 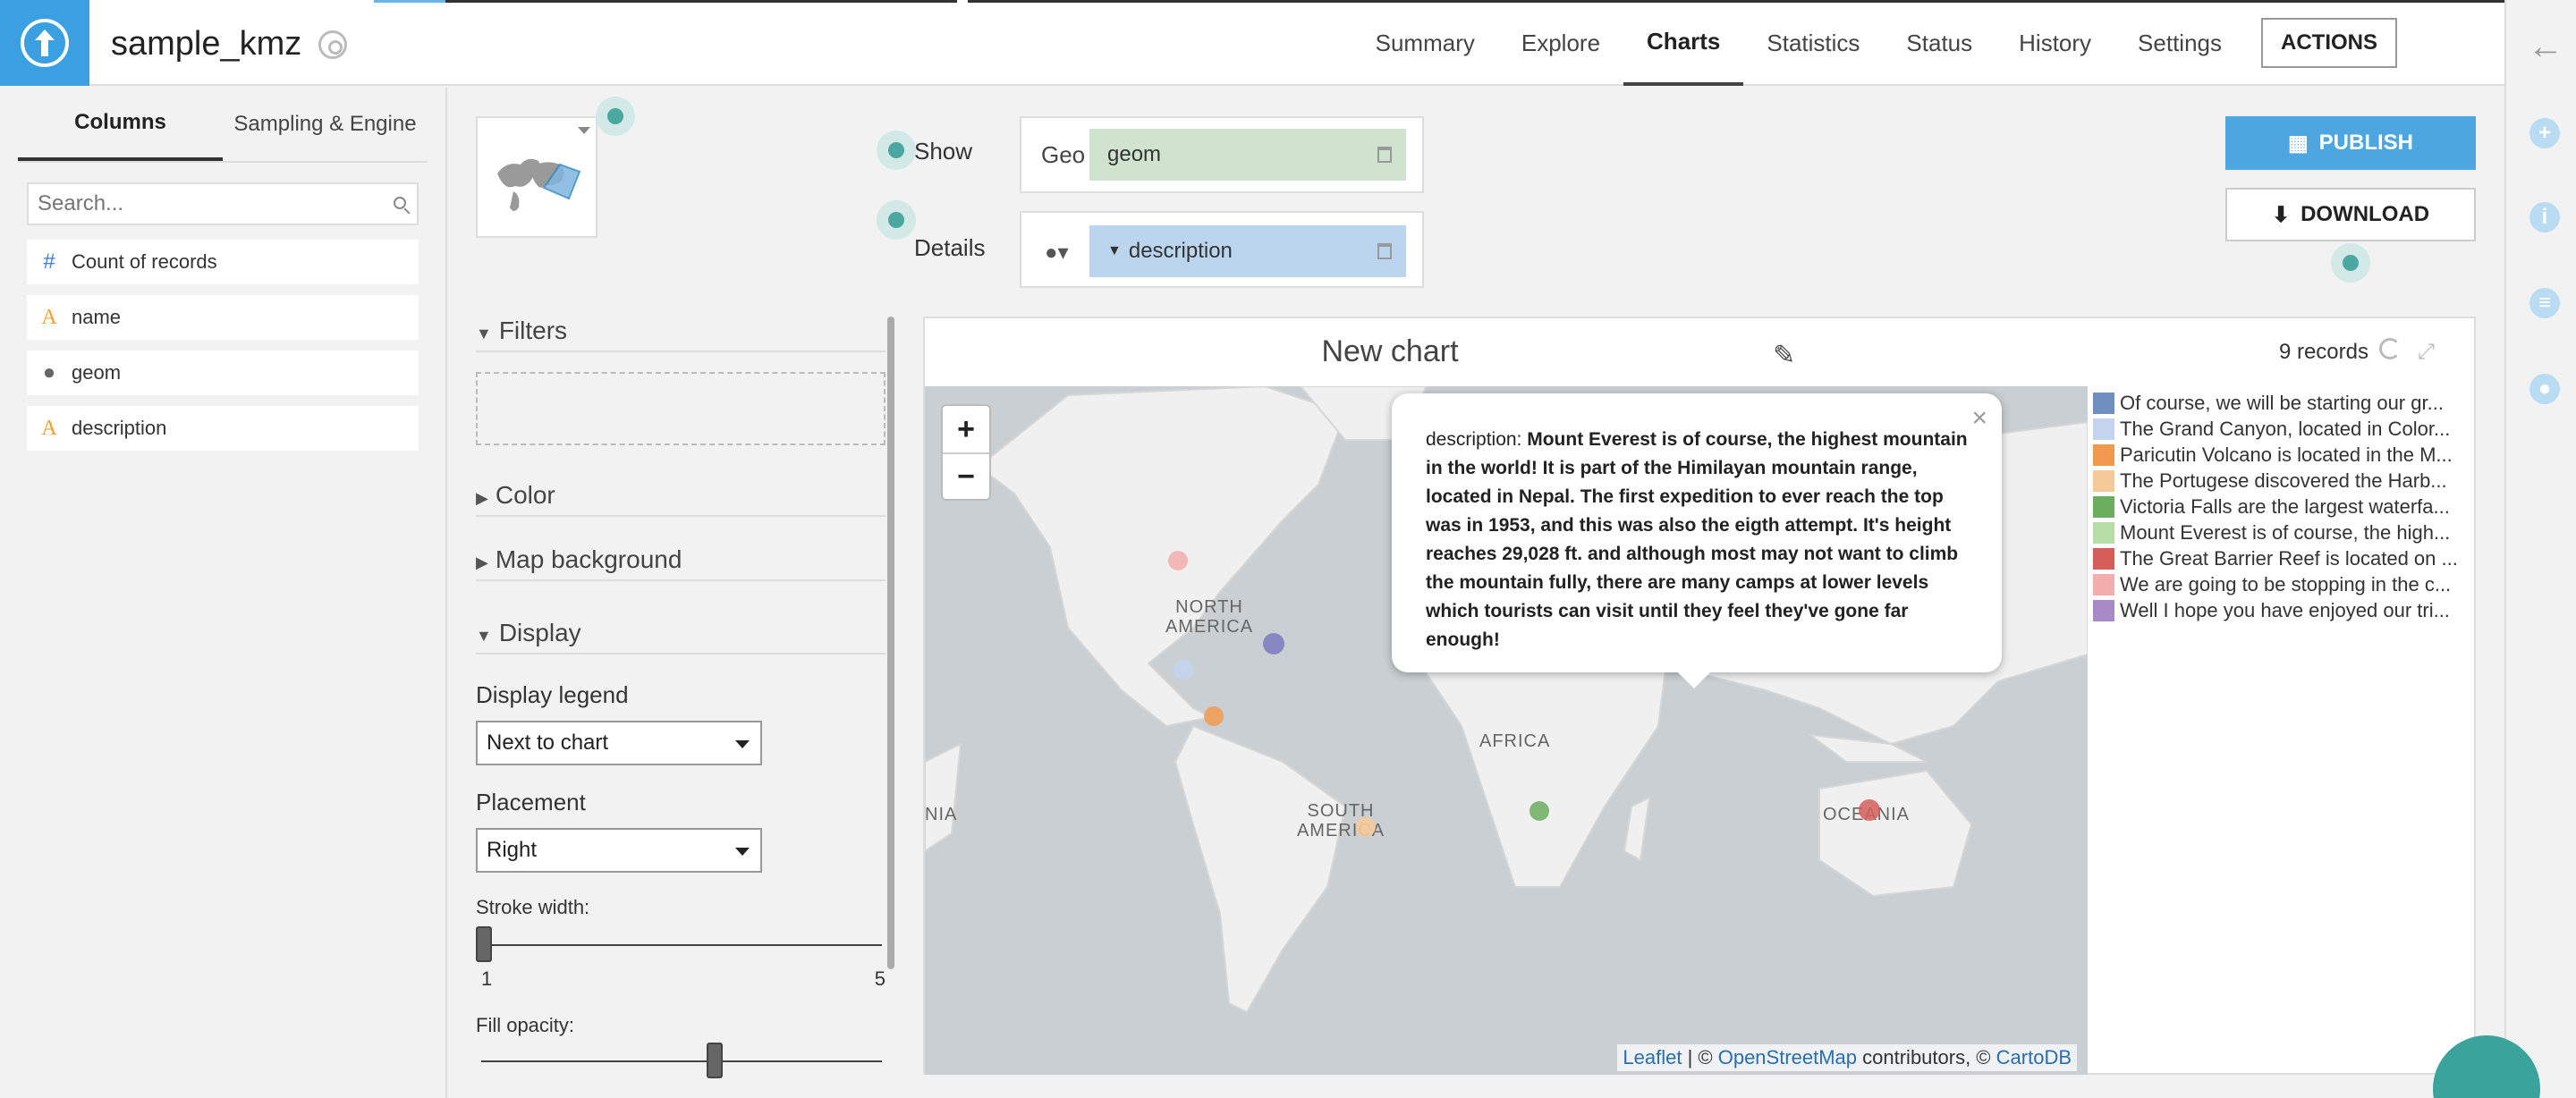 I want to click on home-logo, so click(x=44, y=43).